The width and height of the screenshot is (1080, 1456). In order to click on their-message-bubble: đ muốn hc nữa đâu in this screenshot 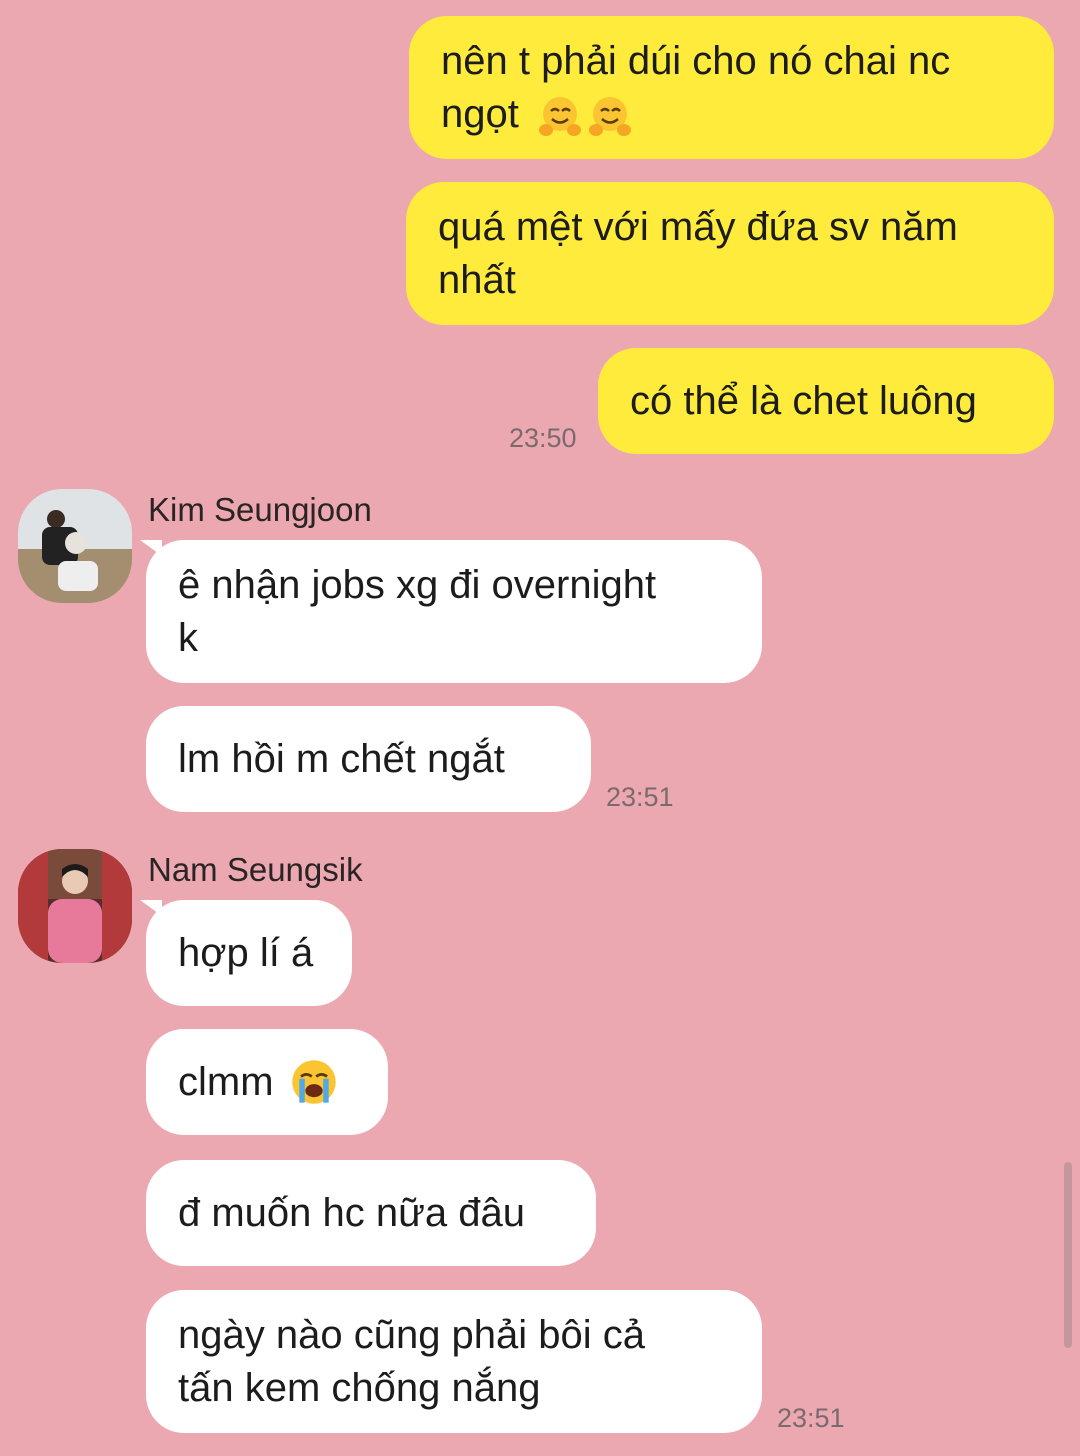, I will do `click(371, 1213)`.